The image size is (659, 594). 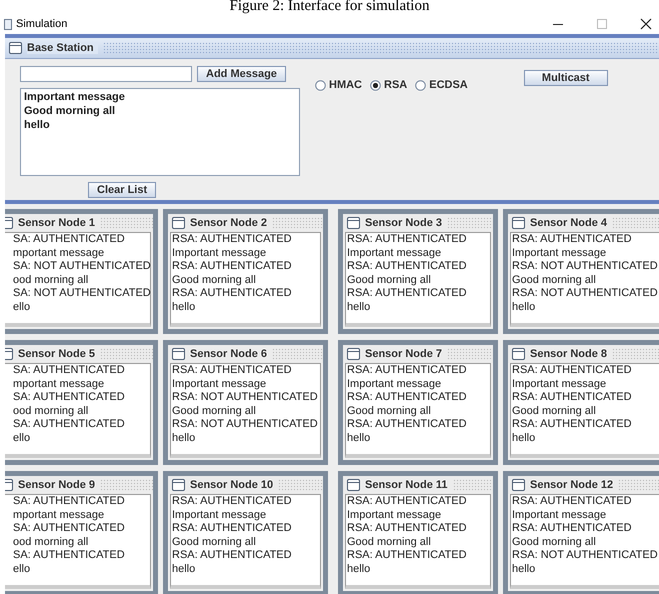 What do you see at coordinates (602, 24) in the screenshot?
I see `maximize-icon` at bounding box center [602, 24].